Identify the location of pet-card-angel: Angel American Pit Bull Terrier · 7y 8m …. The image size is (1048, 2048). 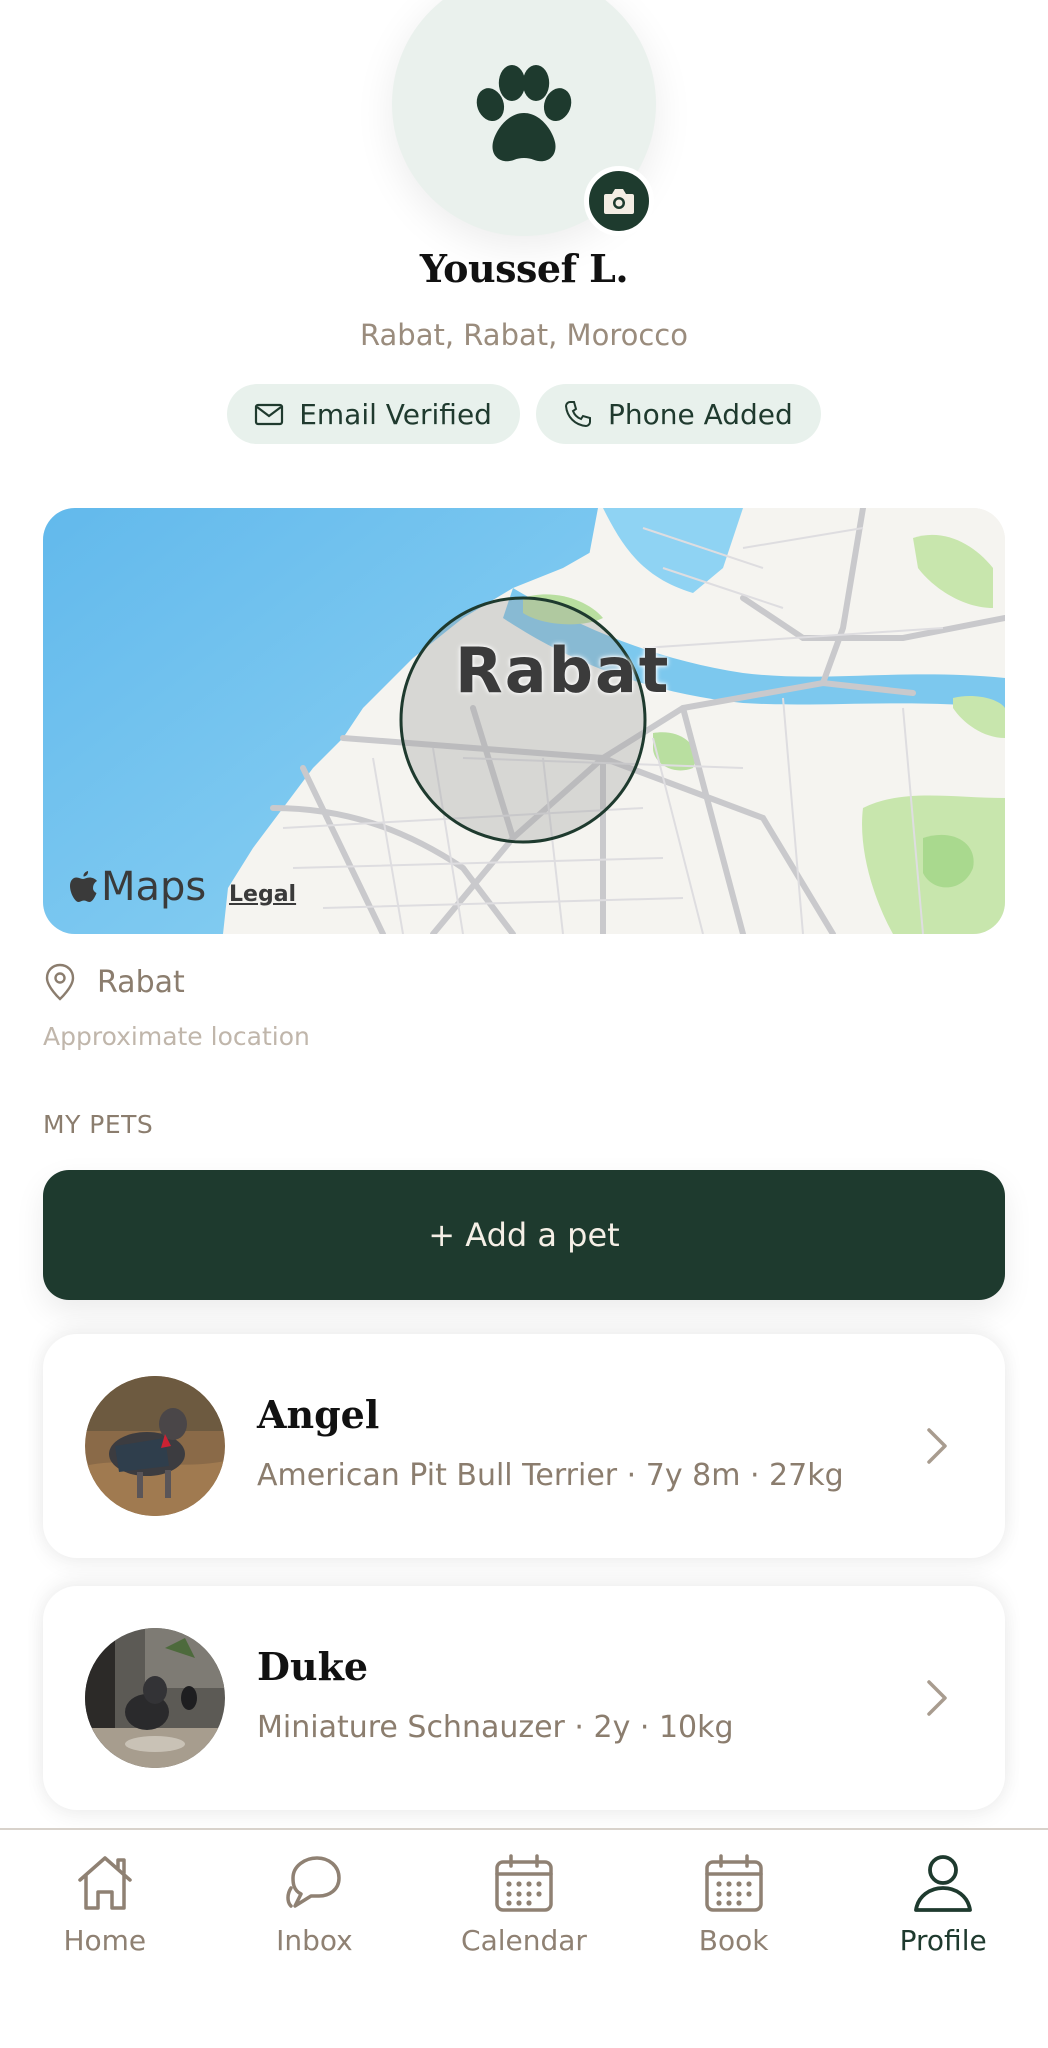
(524, 1446).